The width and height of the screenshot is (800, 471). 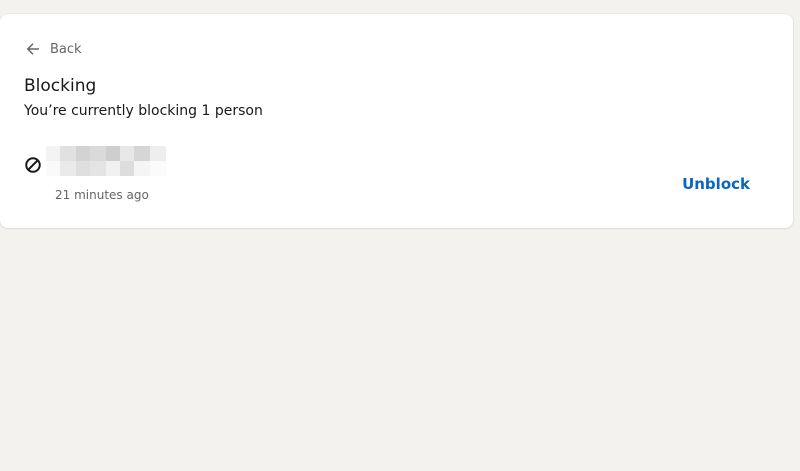 I want to click on back-label: Back, so click(x=66, y=49).